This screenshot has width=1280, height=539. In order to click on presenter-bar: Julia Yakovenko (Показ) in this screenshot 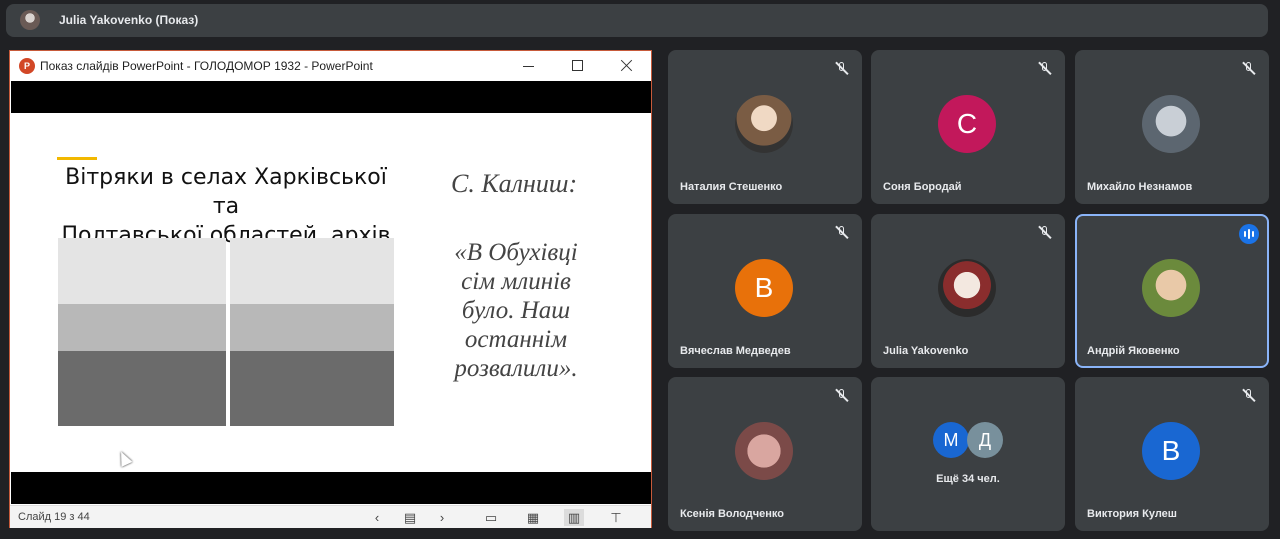, I will do `click(637, 20)`.